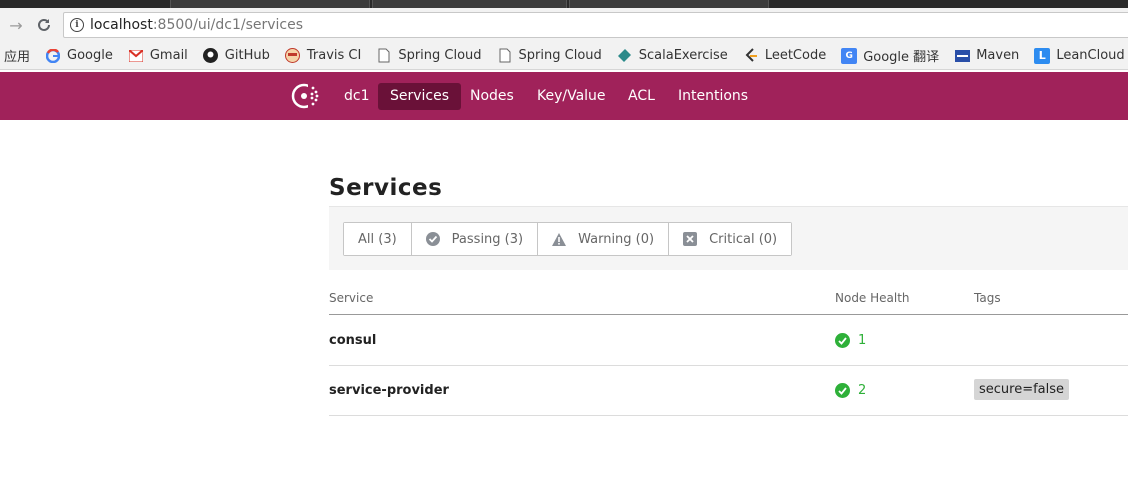 This screenshot has height=493, width=1128. I want to click on browser-tab-strip, so click(564, 4).